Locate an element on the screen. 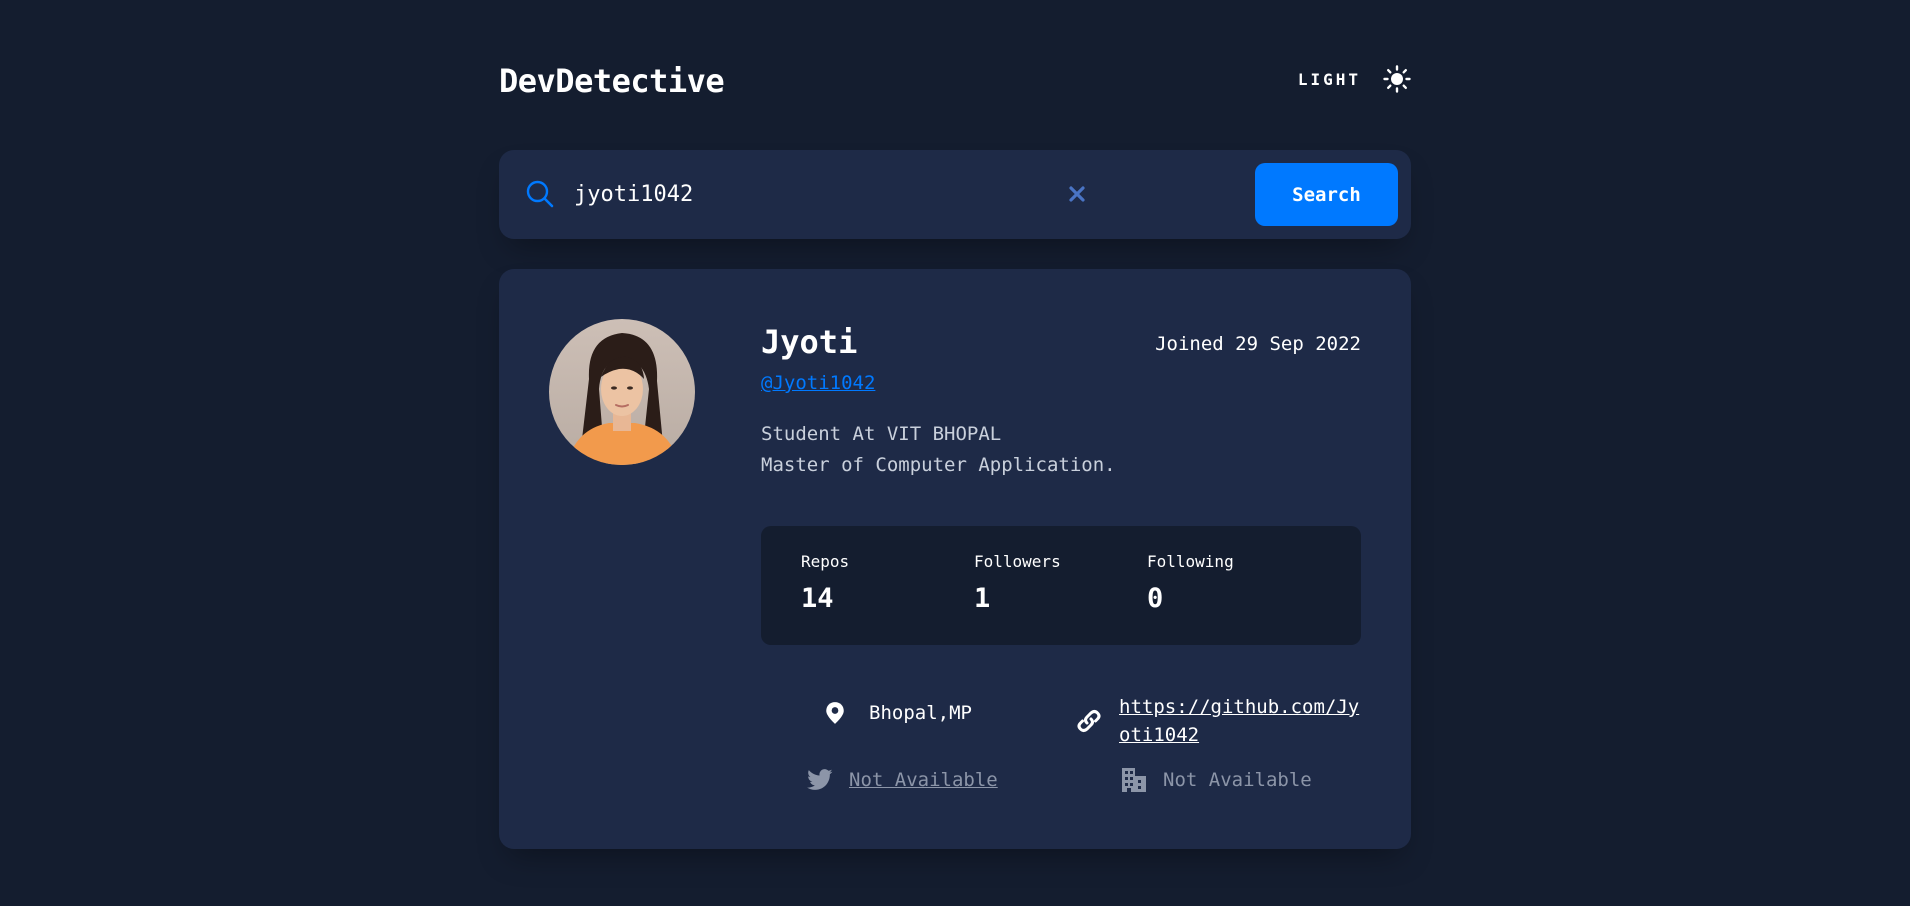  search-icon is located at coordinates (540, 194).